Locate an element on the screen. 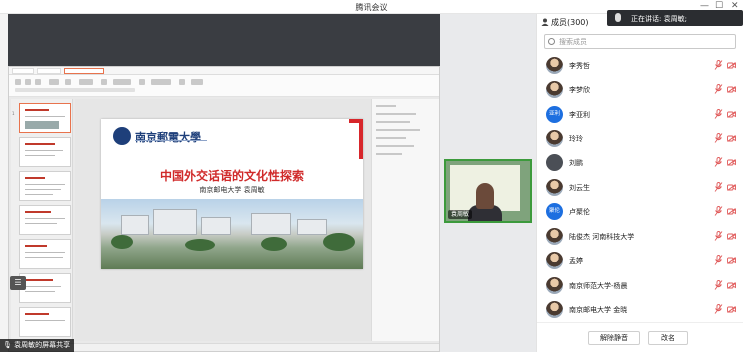 The image size is (743, 352). member-row: 孟婷 is located at coordinates (640, 261).